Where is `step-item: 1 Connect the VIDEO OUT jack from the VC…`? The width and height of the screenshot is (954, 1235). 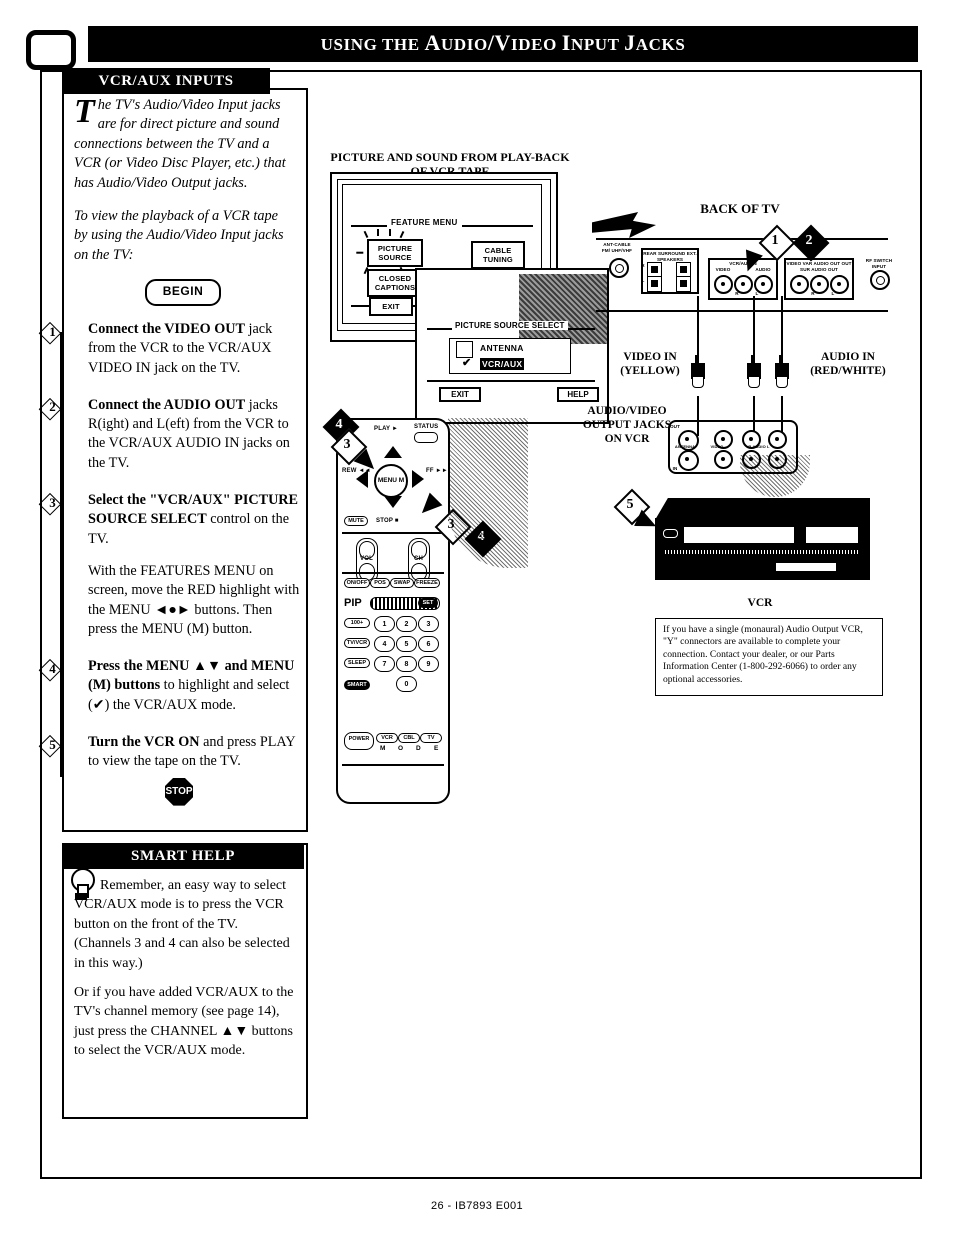
step-item: 1 Connect the VIDEO OUT jack from the VC… is located at coordinates (169, 349).